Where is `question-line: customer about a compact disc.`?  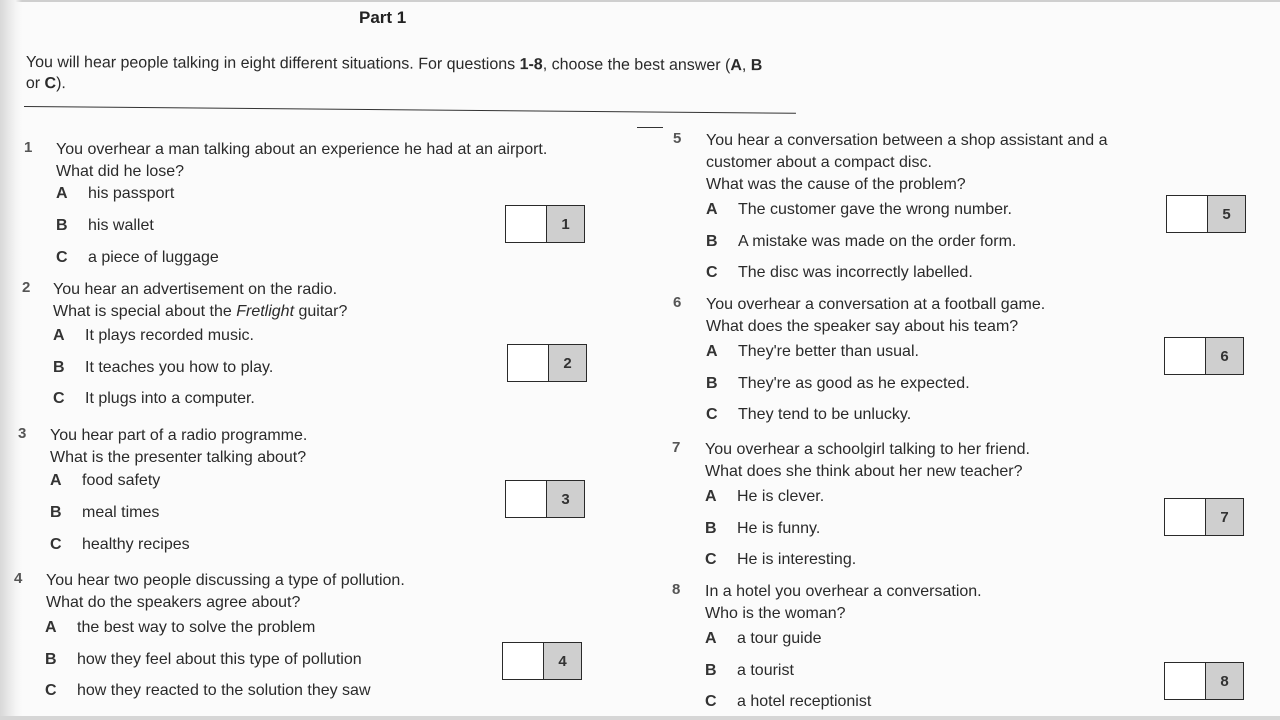 question-line: customer about a compact disc. is located at coordinates (819, 162).